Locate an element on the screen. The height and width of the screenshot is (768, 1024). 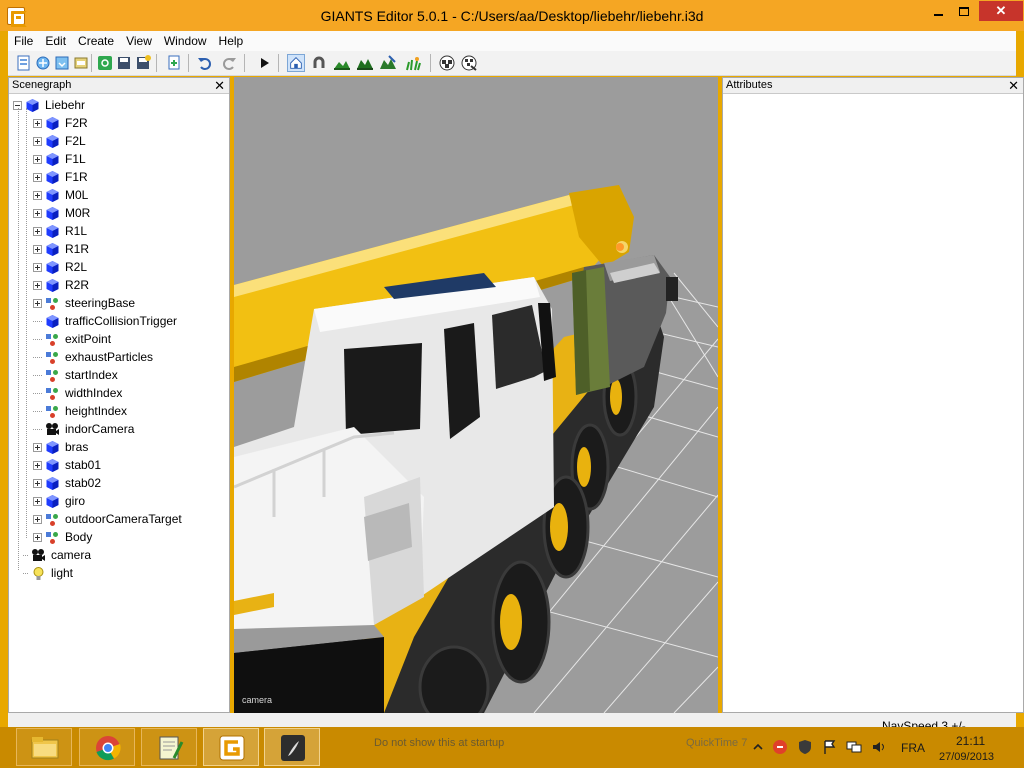
play-icon is located at coordinates (264, 63).